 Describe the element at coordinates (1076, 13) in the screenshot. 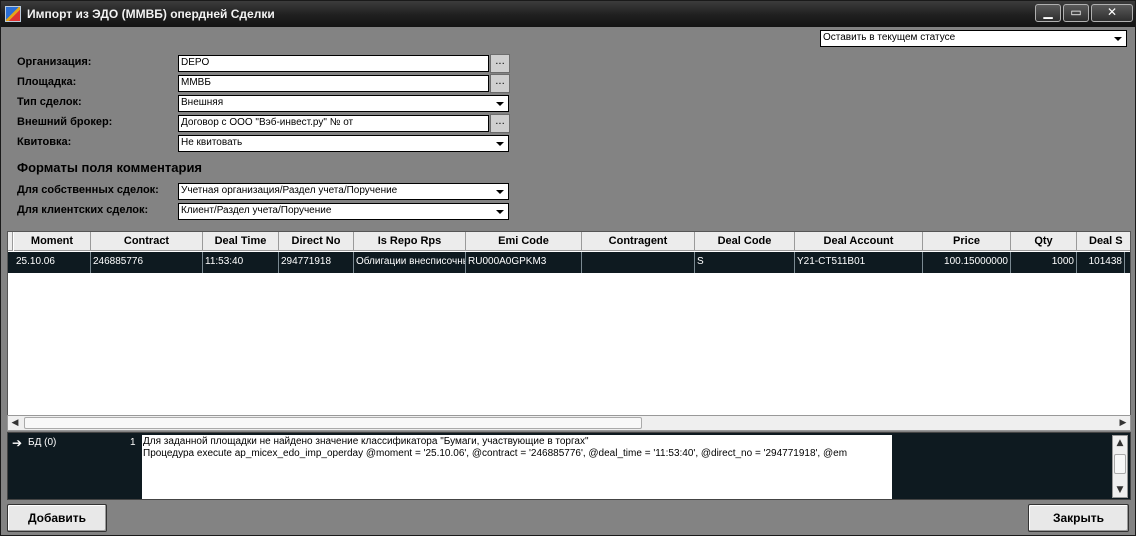

I see `maximize-button: ▭` at that location.